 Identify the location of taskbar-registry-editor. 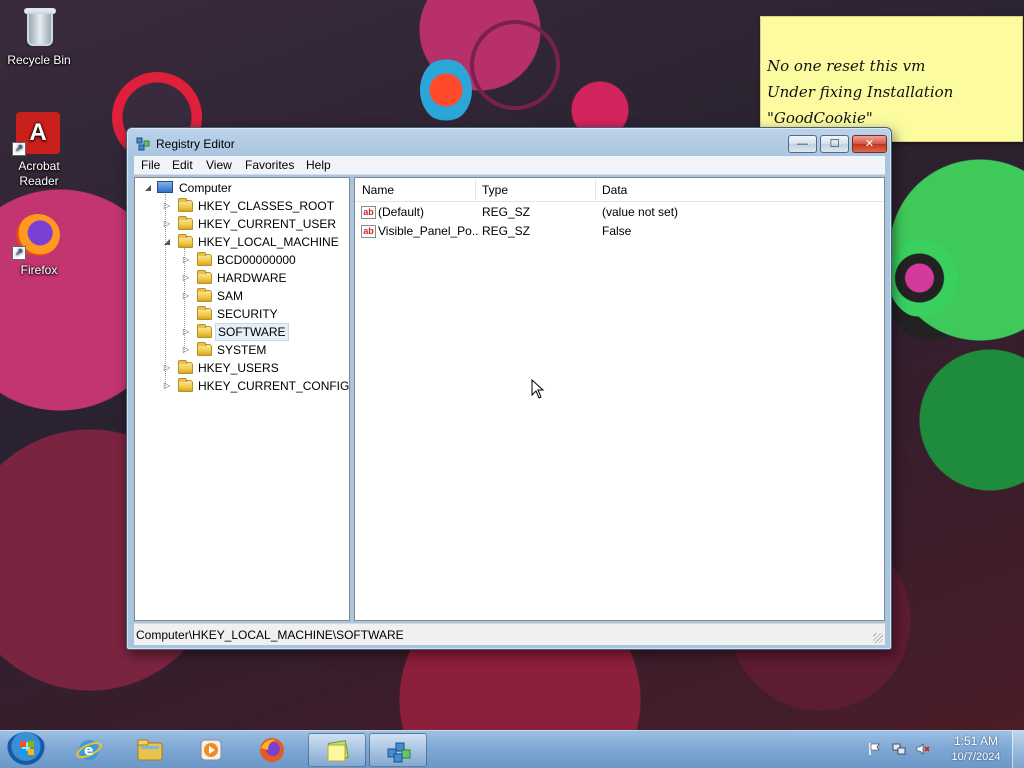
(398, 750).